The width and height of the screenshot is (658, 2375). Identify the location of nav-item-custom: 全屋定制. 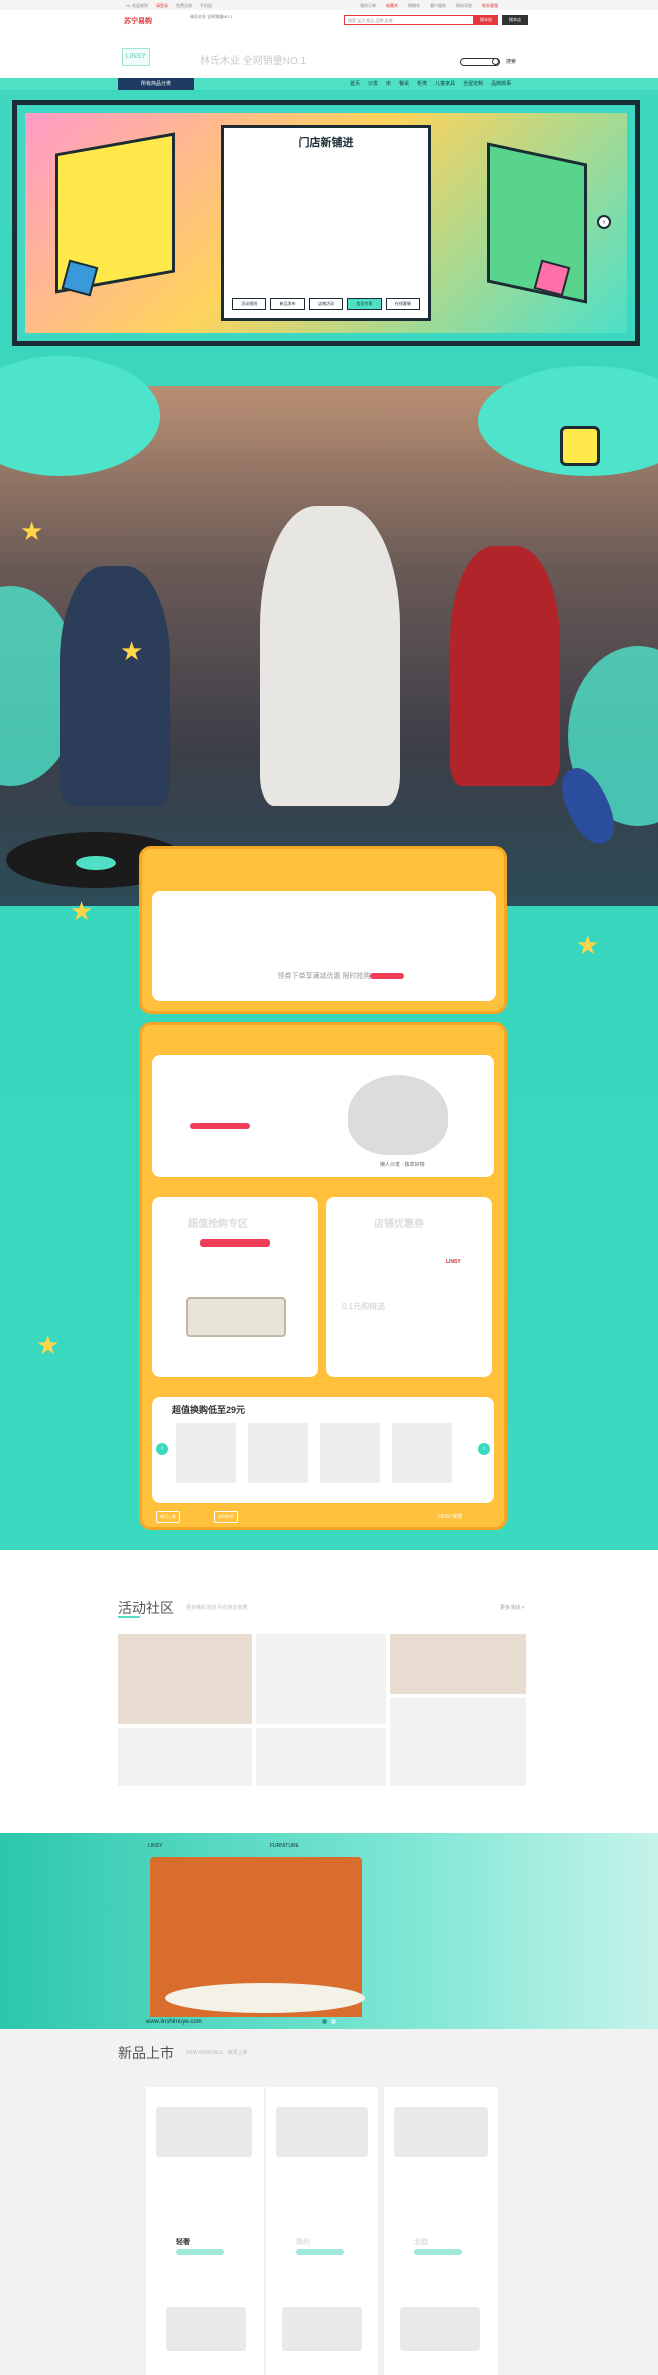
(473, 84).